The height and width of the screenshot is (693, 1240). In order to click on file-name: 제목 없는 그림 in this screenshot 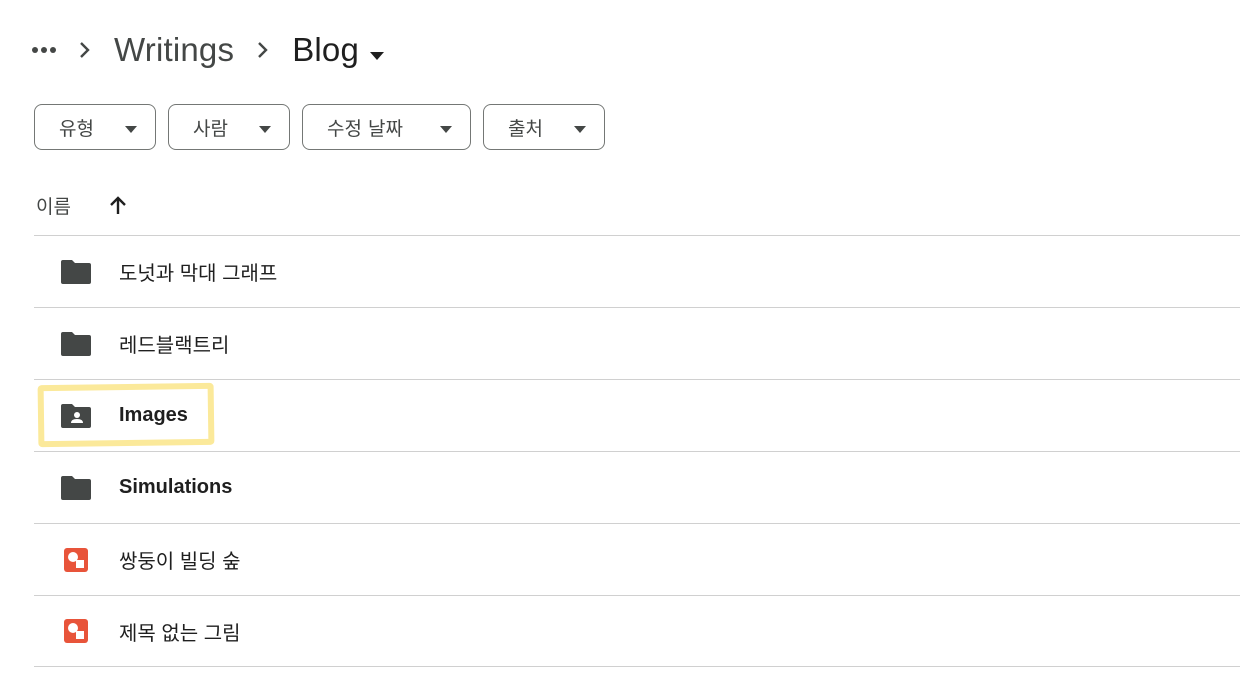, I will do `click(180, 633)`.